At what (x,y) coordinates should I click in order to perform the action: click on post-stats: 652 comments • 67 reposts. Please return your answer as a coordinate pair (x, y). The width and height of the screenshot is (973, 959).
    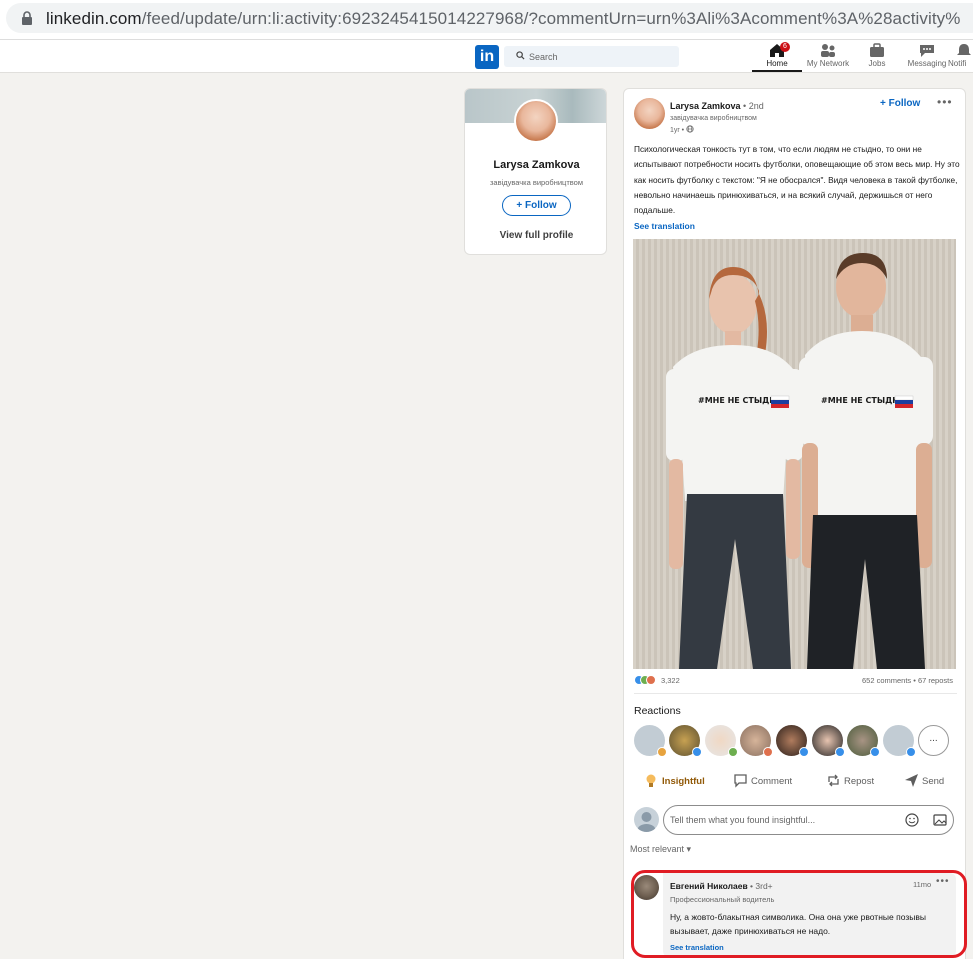
    Looking at the image, I should click on (907, 680).